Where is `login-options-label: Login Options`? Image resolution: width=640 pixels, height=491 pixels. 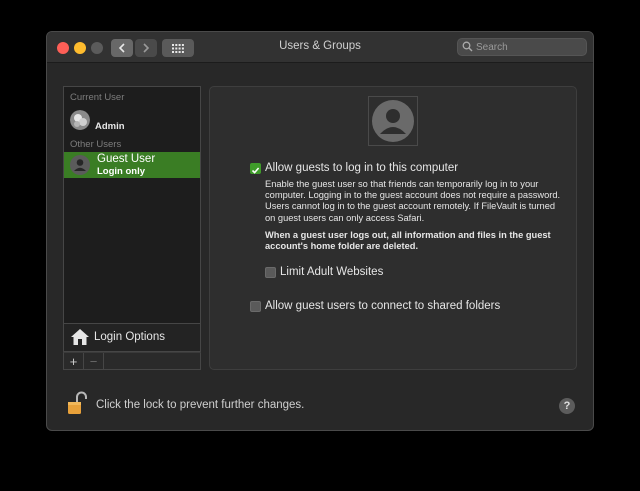 login-options-label: Login Options is located at coordinates (129, 337).